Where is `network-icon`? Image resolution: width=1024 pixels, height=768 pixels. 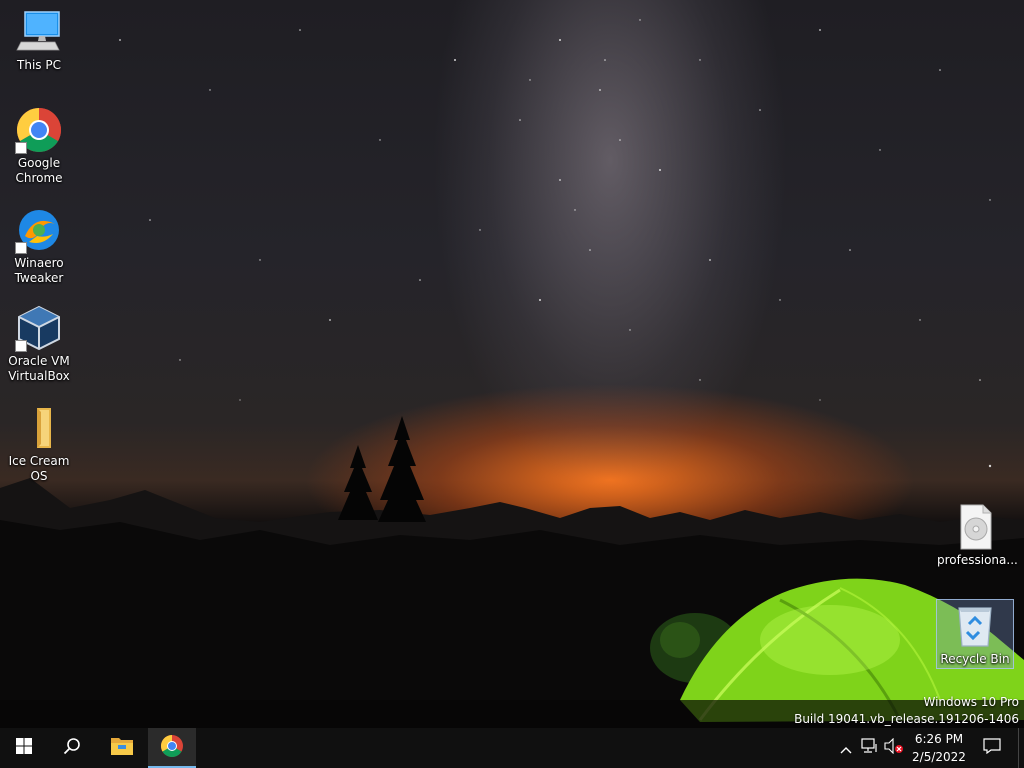 network-icon is located at coordinates (870, 748).